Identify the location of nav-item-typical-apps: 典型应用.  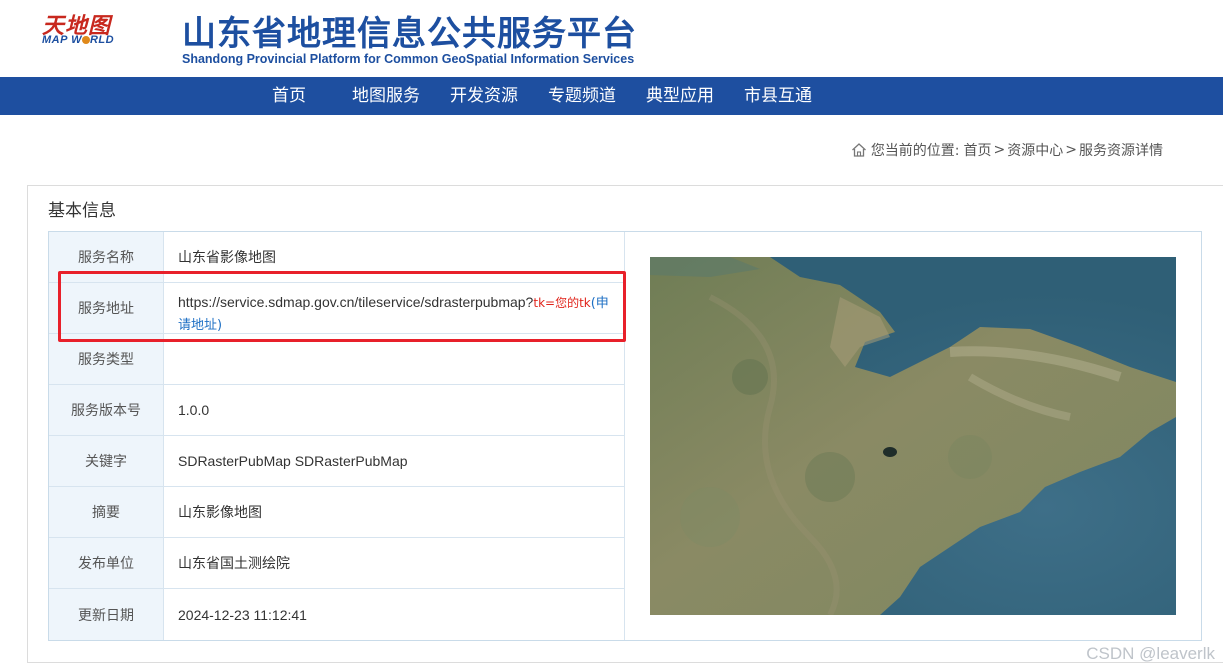
(680, 96).